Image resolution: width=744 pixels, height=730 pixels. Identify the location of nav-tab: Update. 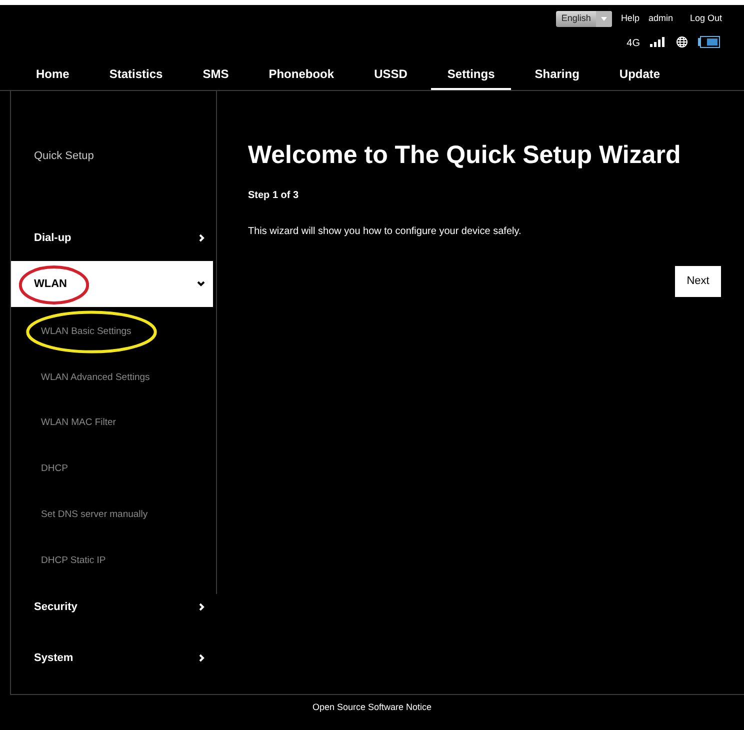
(639, 75).